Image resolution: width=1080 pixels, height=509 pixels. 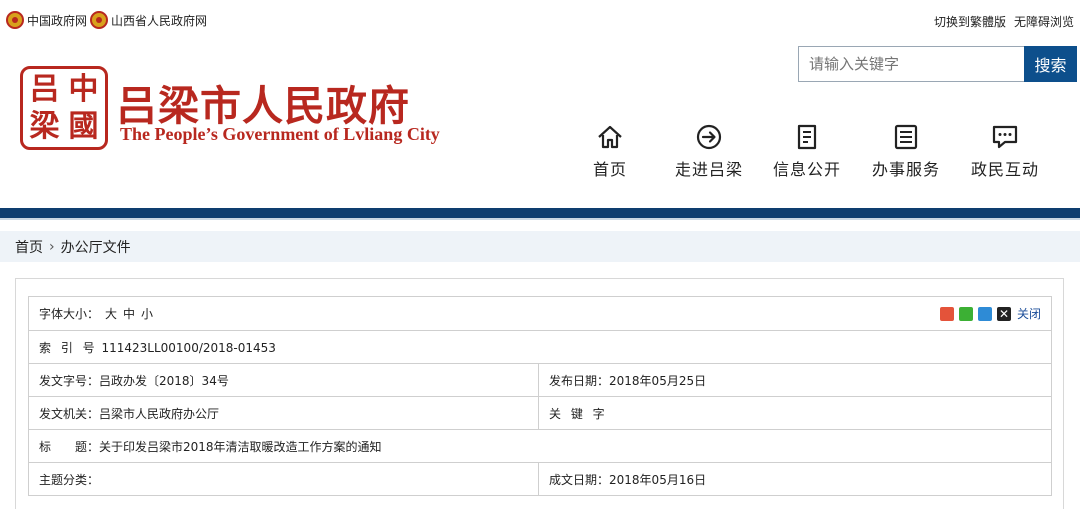 What do you see at coordinates (164, 380) in the screenshot?
I see `doc-number-value: 吕政办发〔2018〕34号` at bounding box center [164, 380].